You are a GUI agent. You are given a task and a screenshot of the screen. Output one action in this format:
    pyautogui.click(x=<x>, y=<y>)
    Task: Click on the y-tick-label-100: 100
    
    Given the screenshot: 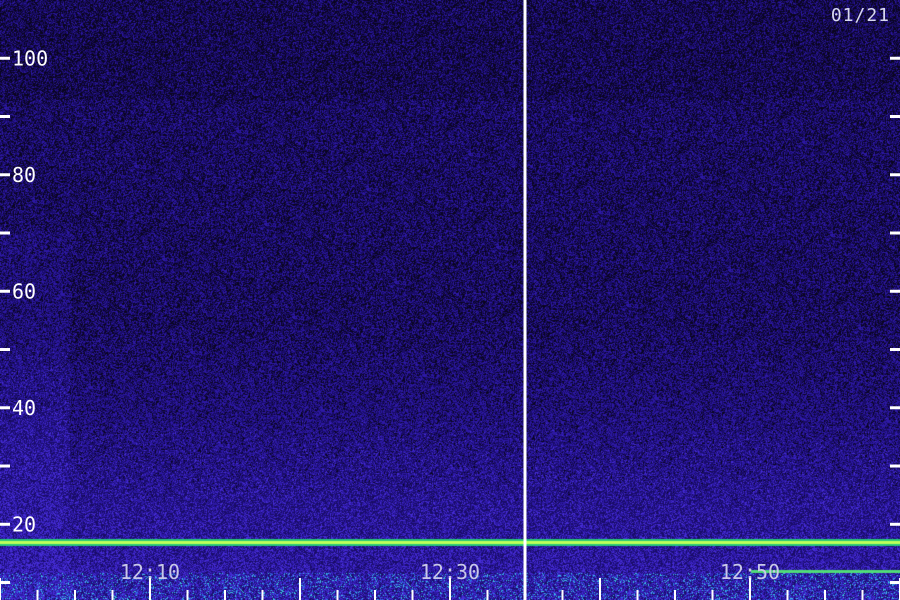 What is the action you would take?
    pyautogui.click(x=30, y=58)
    